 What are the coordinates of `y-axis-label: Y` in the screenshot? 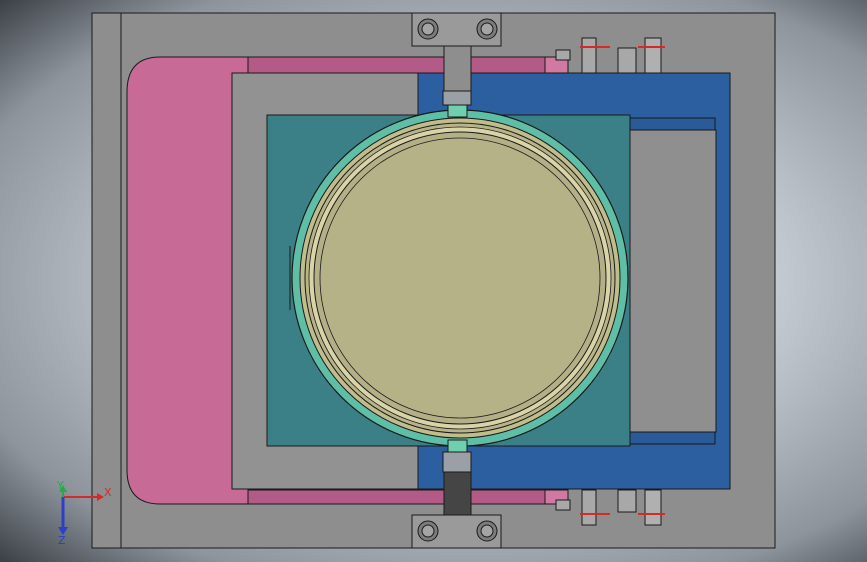 It's located at (60, 485).